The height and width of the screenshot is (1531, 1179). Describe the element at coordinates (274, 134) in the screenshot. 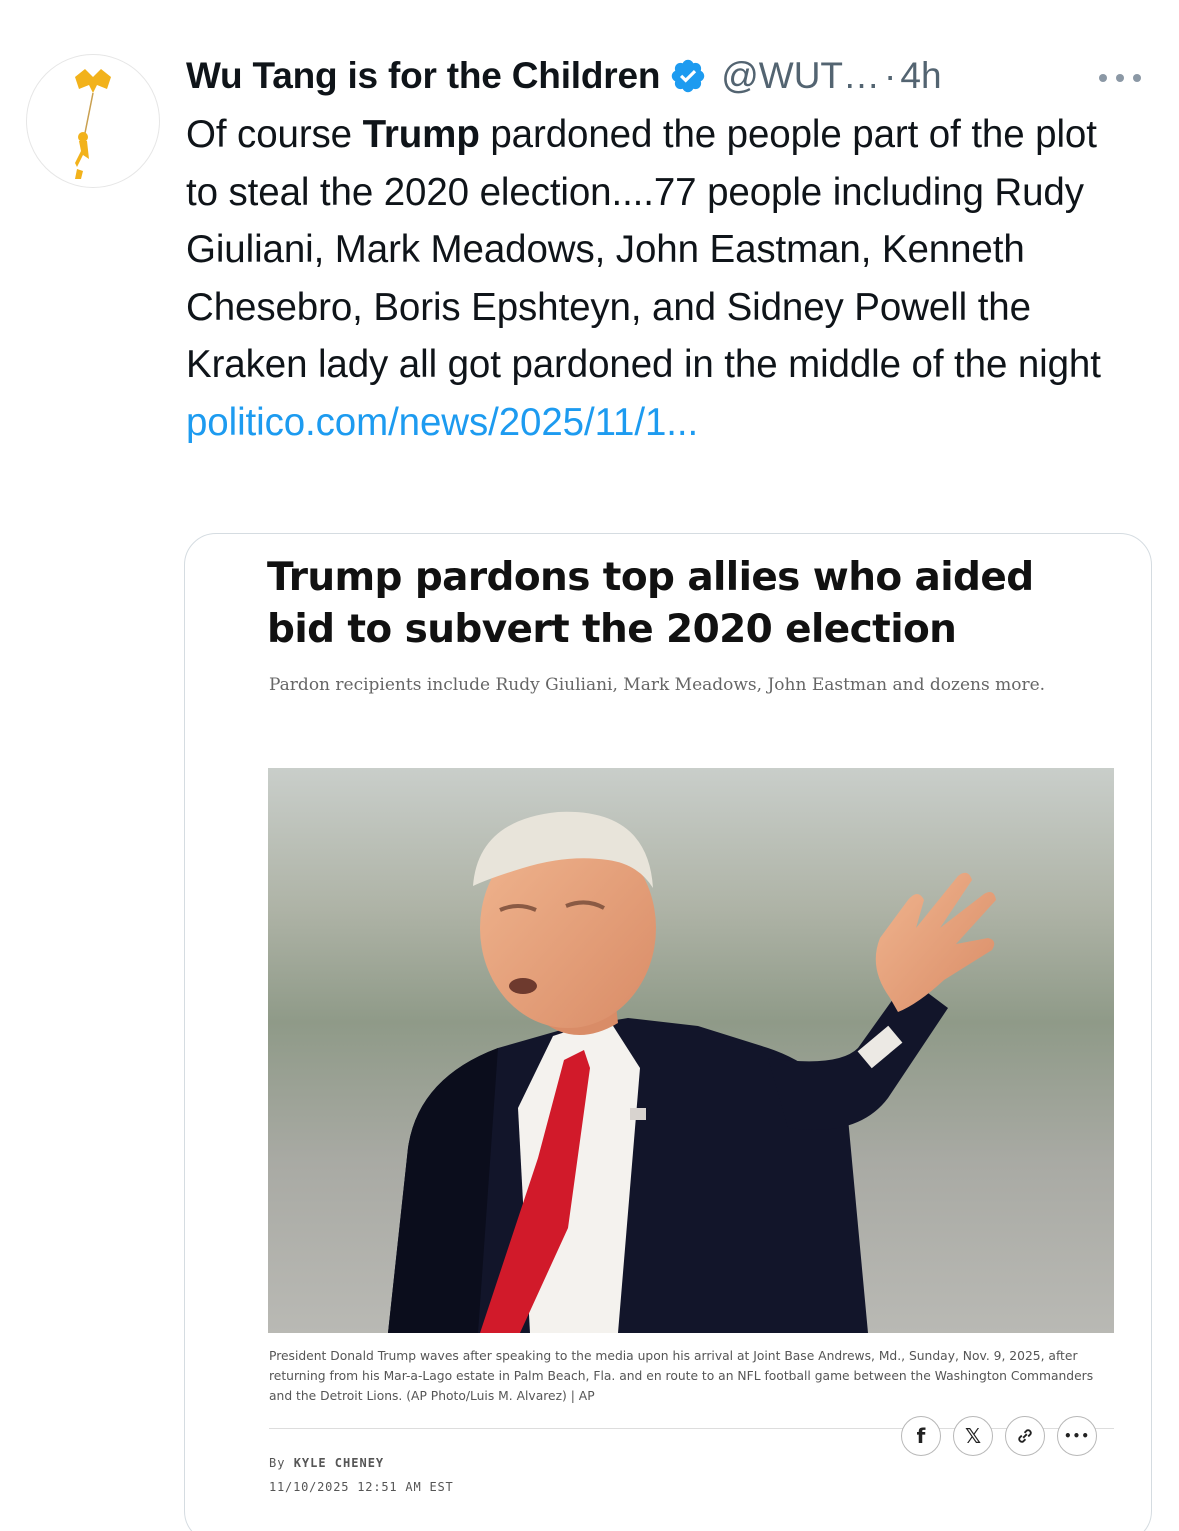

I see `tweet-text-start: Of course` at that location.